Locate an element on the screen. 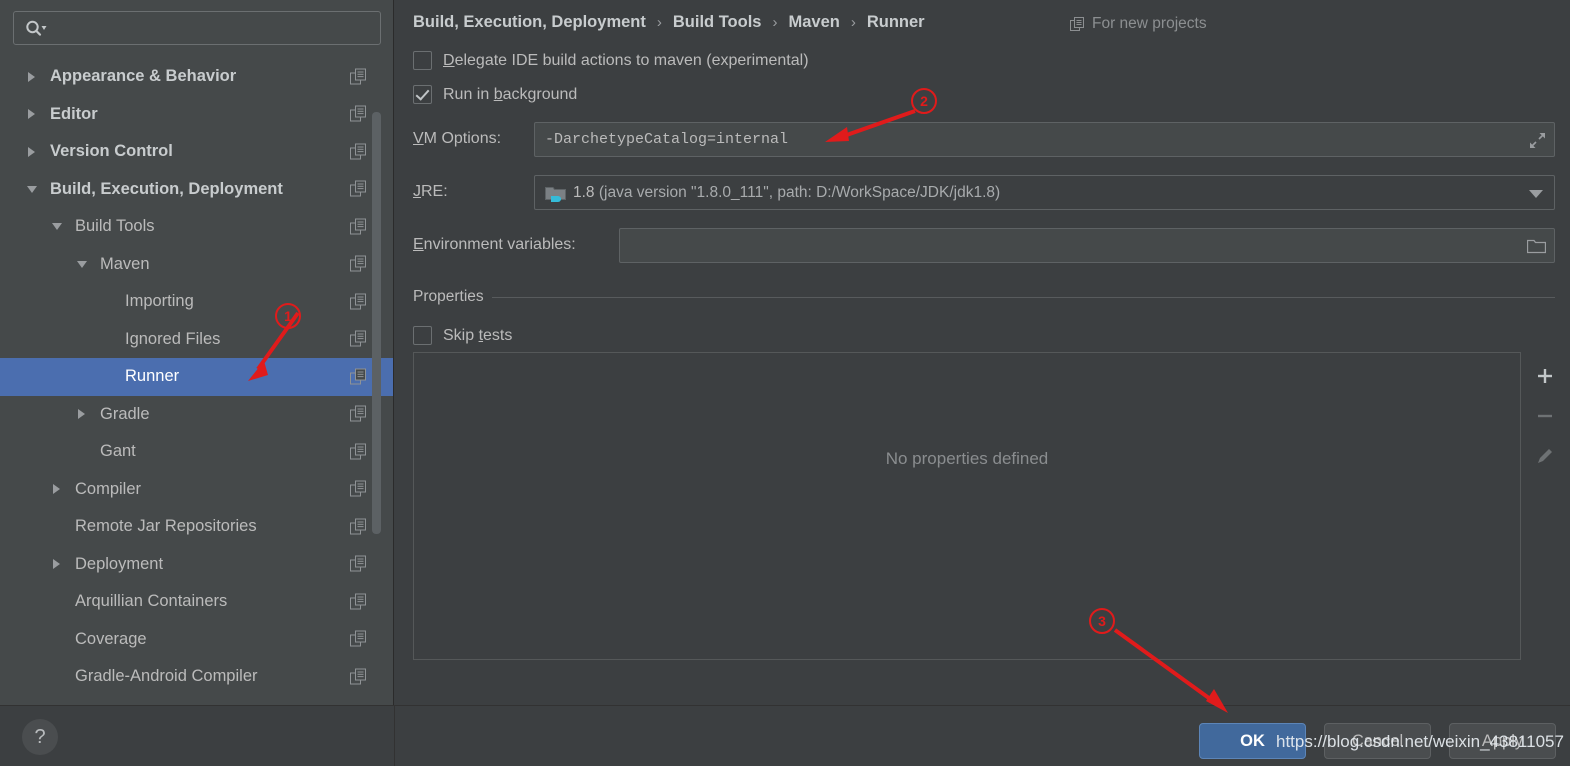 The width and height of the screenshot is (1570, 766). sidebar-item-build-tools: Build Tools is located at coordinates (196, 227).